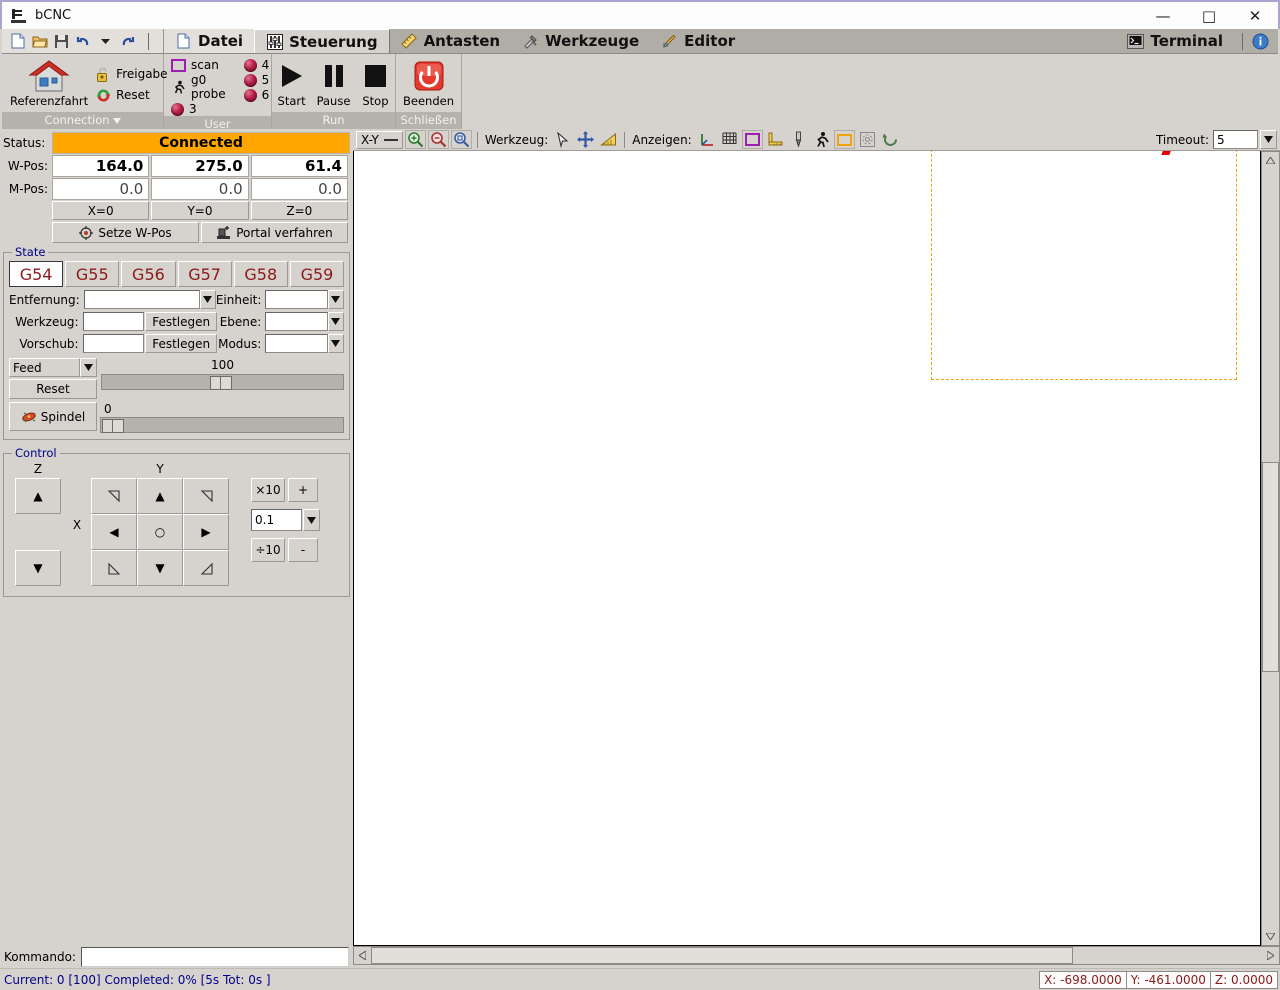  What do you see at coordinates (303, 490) in the screenshot?
I see `step-plus-button: +` at bounding box center [303, 490].